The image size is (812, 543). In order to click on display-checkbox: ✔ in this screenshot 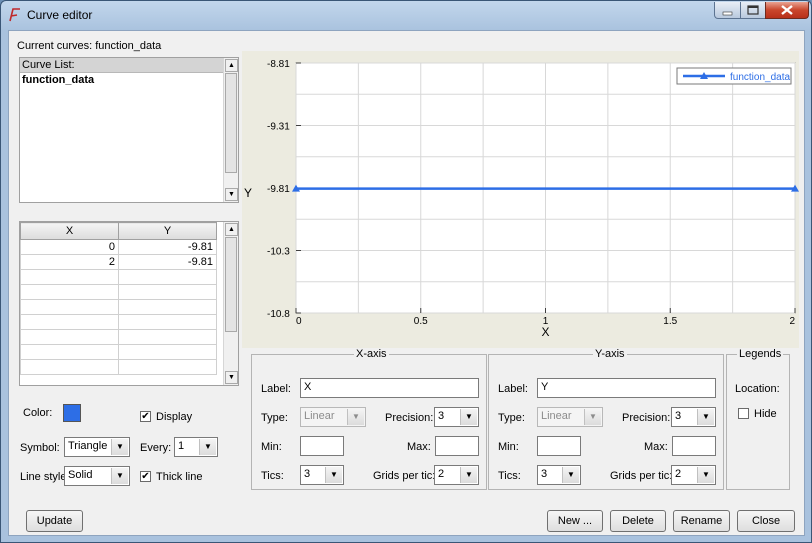, I will do `click(145, 416)`.